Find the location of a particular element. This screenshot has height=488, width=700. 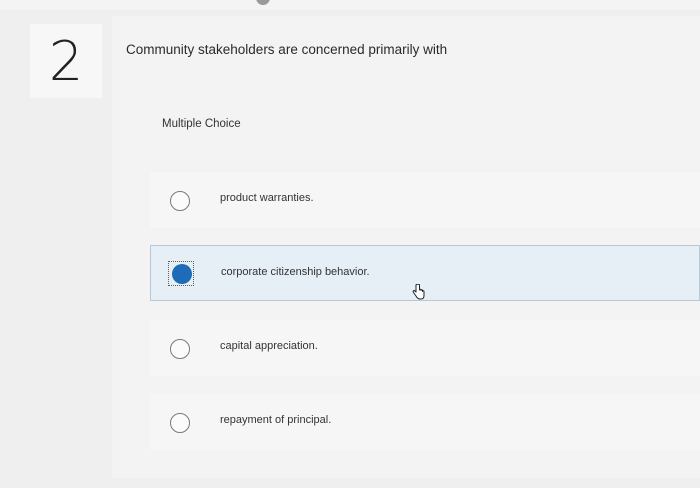

radio-button-selected is located at coordinates (181, 273).